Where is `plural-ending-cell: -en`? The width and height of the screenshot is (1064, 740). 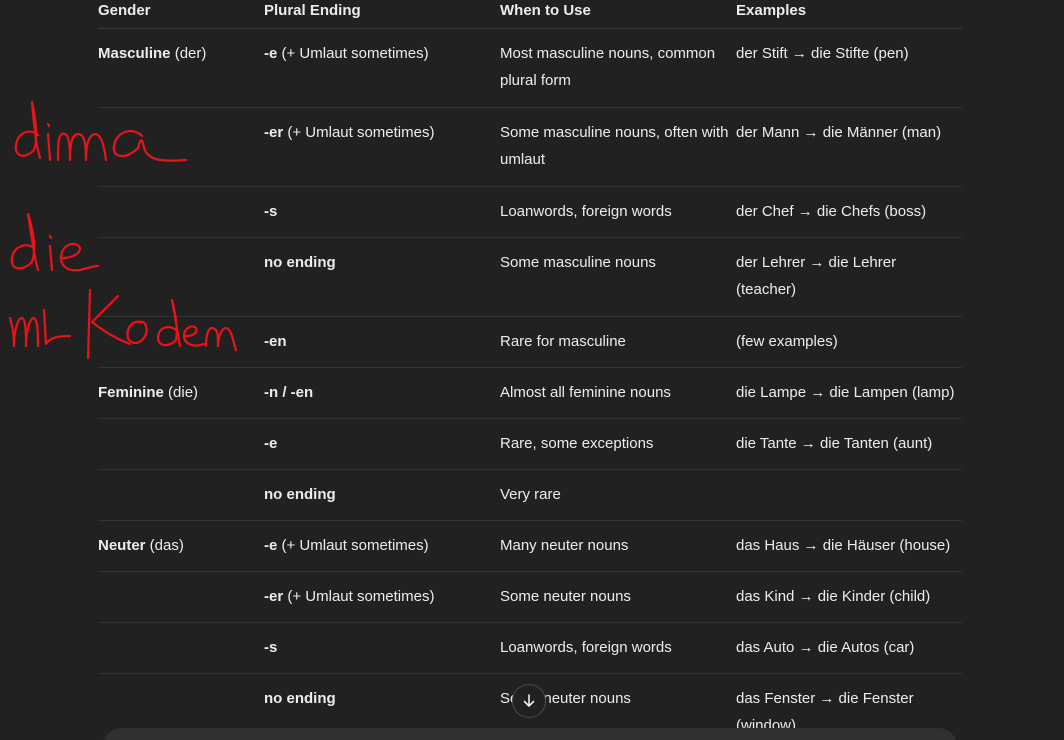
plural-ending-cell: -en is located at coordinates (382, 342).